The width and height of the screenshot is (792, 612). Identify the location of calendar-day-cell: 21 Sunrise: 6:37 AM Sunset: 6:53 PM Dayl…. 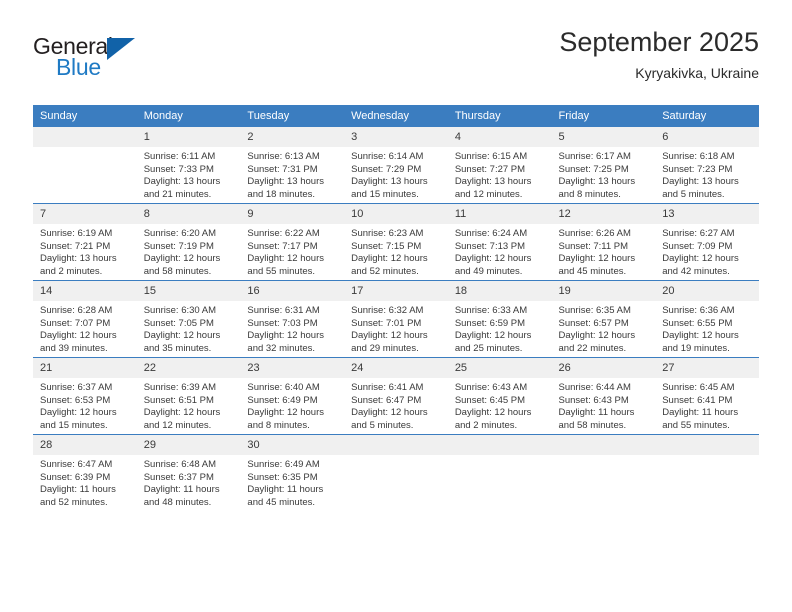
(85, 396).